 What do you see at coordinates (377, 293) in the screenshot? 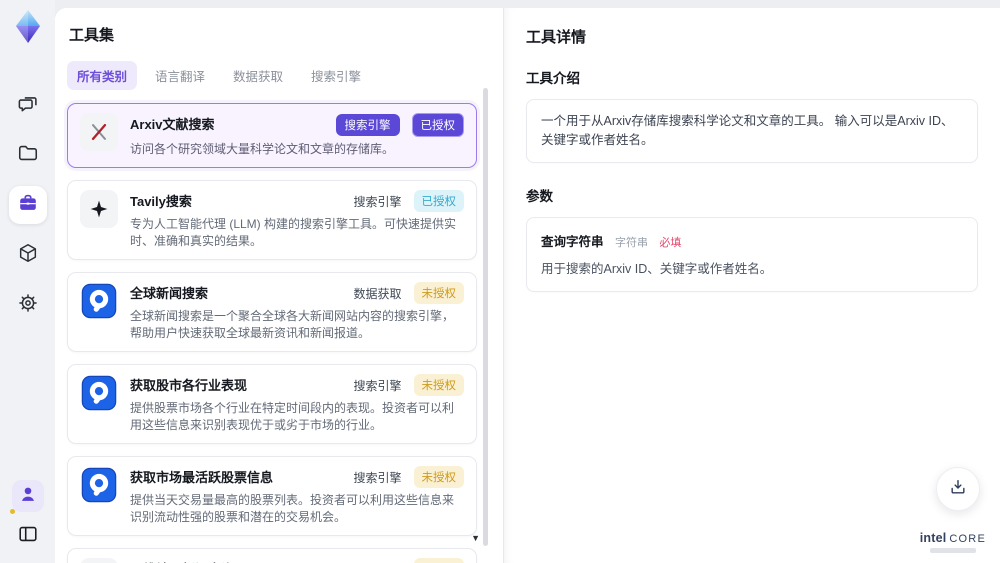
I see `tool-category-badge: 数据获取` at bounding box center [377, 293].